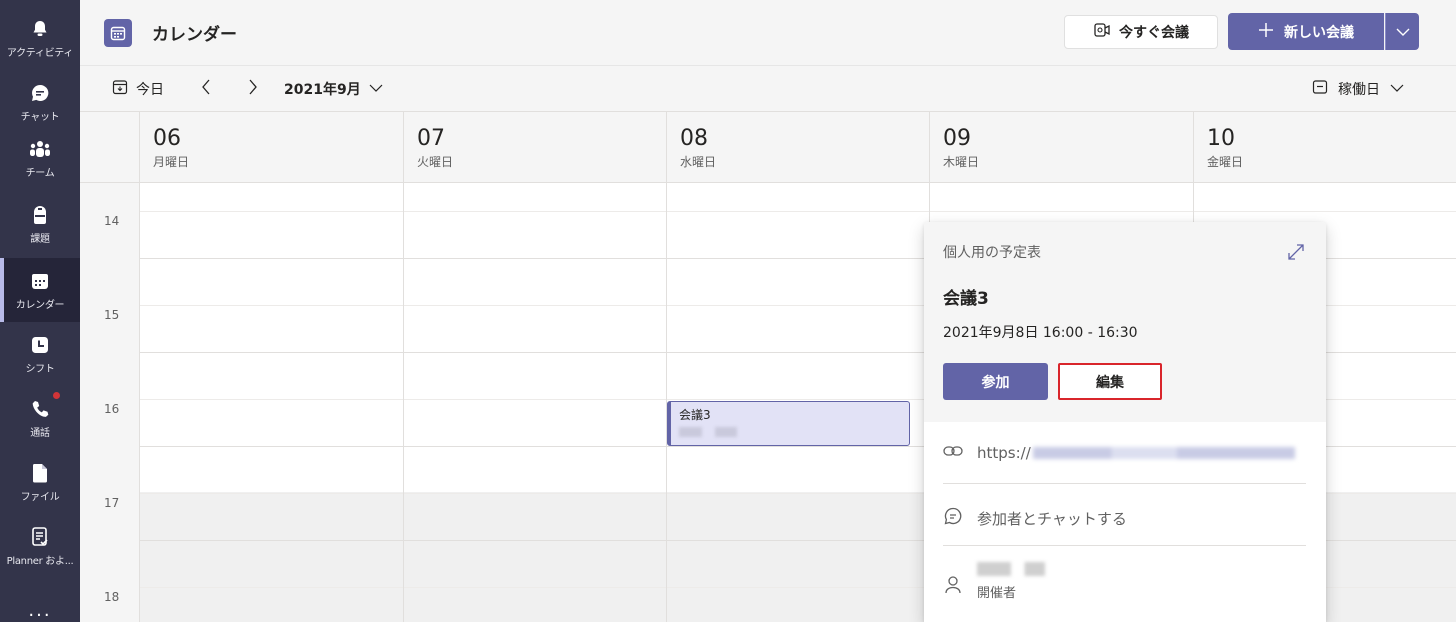 The width and height of the screenshot is (1456, 622). I want to click on rail-item-label: チーム, so click(40, 173).